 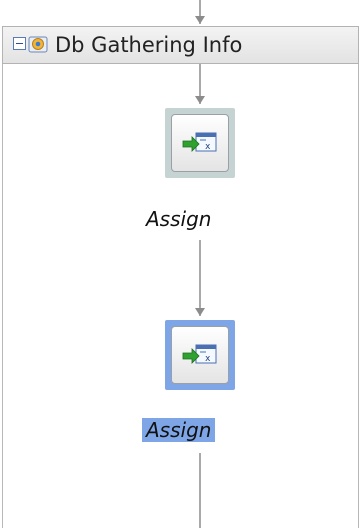 I want to click on assign-activity-2-body: x, so click(x=200, y=355).